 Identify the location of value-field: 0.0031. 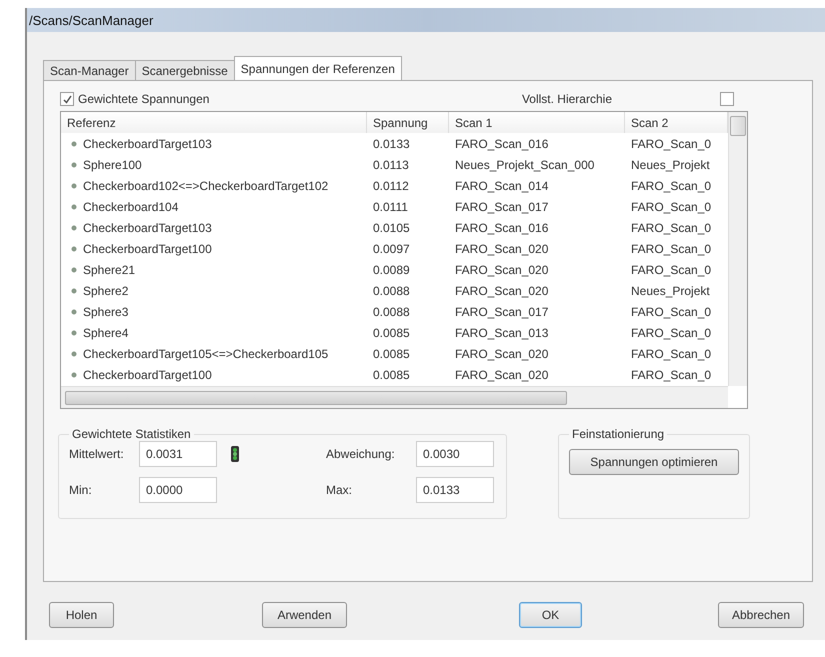
(178, 454).